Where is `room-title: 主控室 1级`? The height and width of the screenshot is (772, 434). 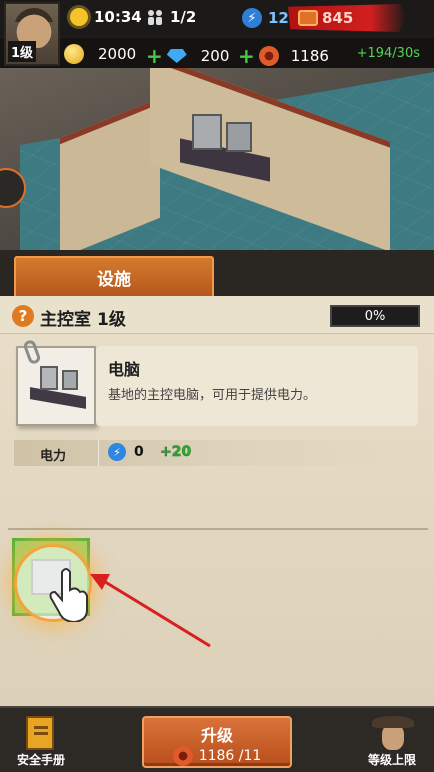 room-title: 主控室 1级 is located at coordinates (83, 317).